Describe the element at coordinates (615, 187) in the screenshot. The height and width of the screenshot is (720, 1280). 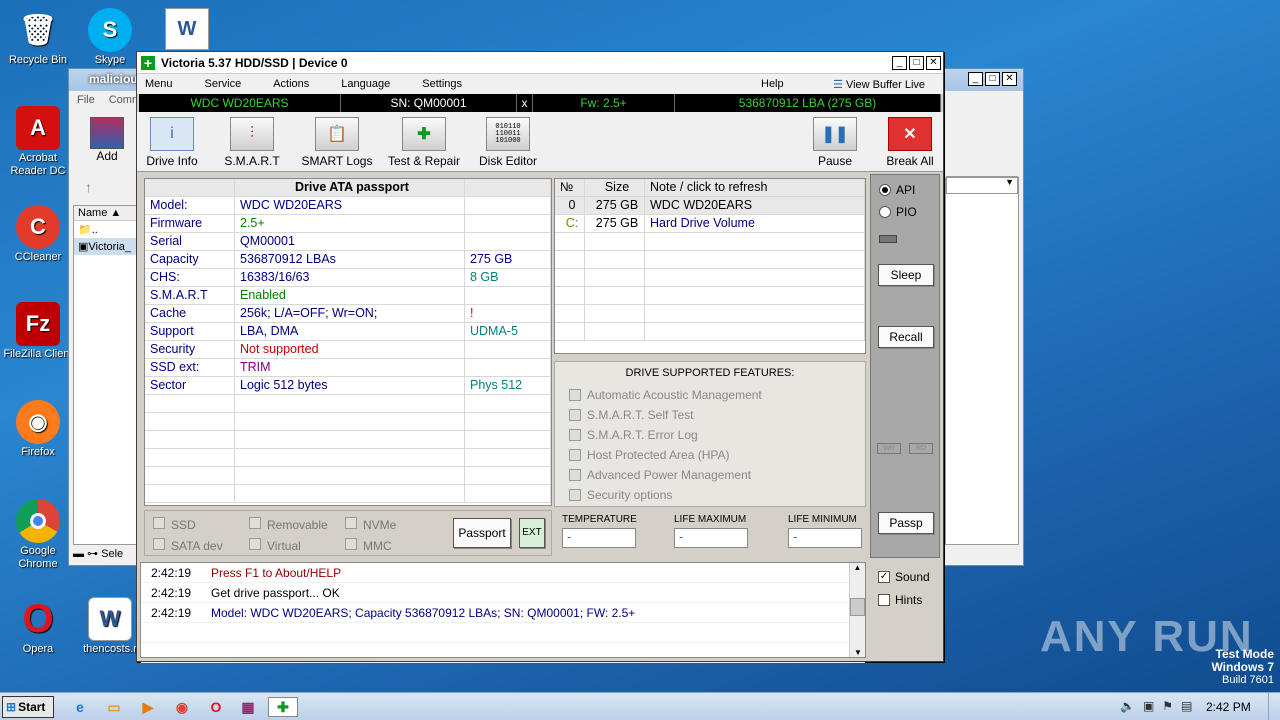
I see `col-size: Size` at that location.